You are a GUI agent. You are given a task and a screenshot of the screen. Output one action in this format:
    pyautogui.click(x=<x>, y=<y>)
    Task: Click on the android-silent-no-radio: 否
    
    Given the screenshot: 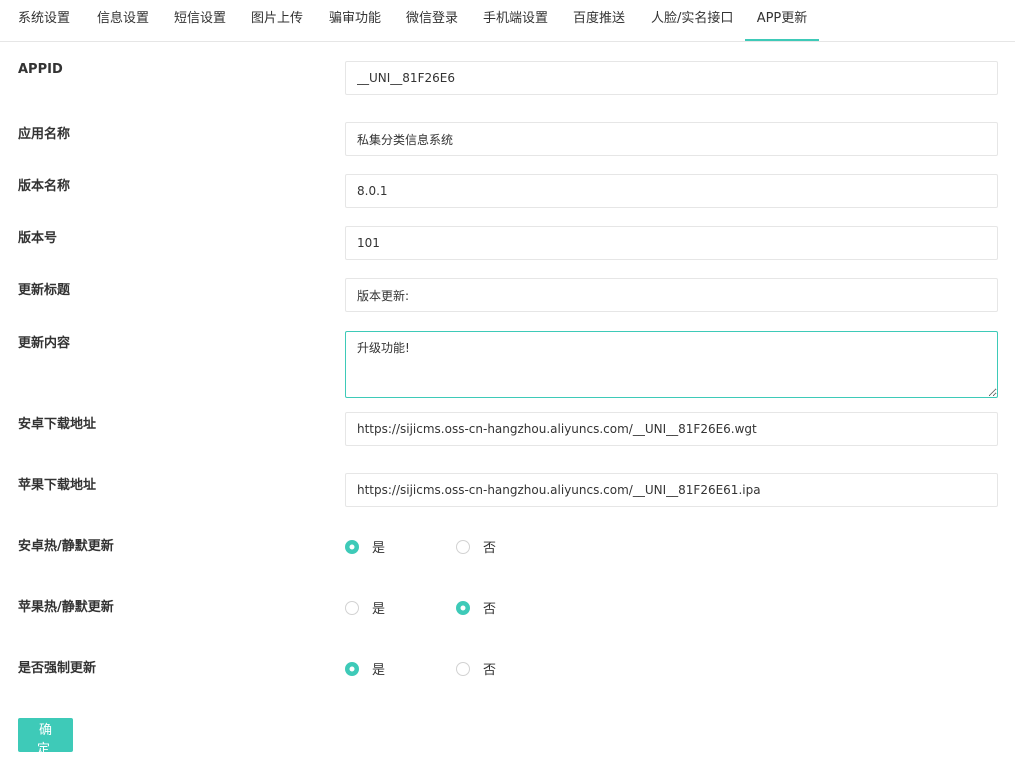 What is the action you would take?
    pyautogui.click(x=476, y=546)
    